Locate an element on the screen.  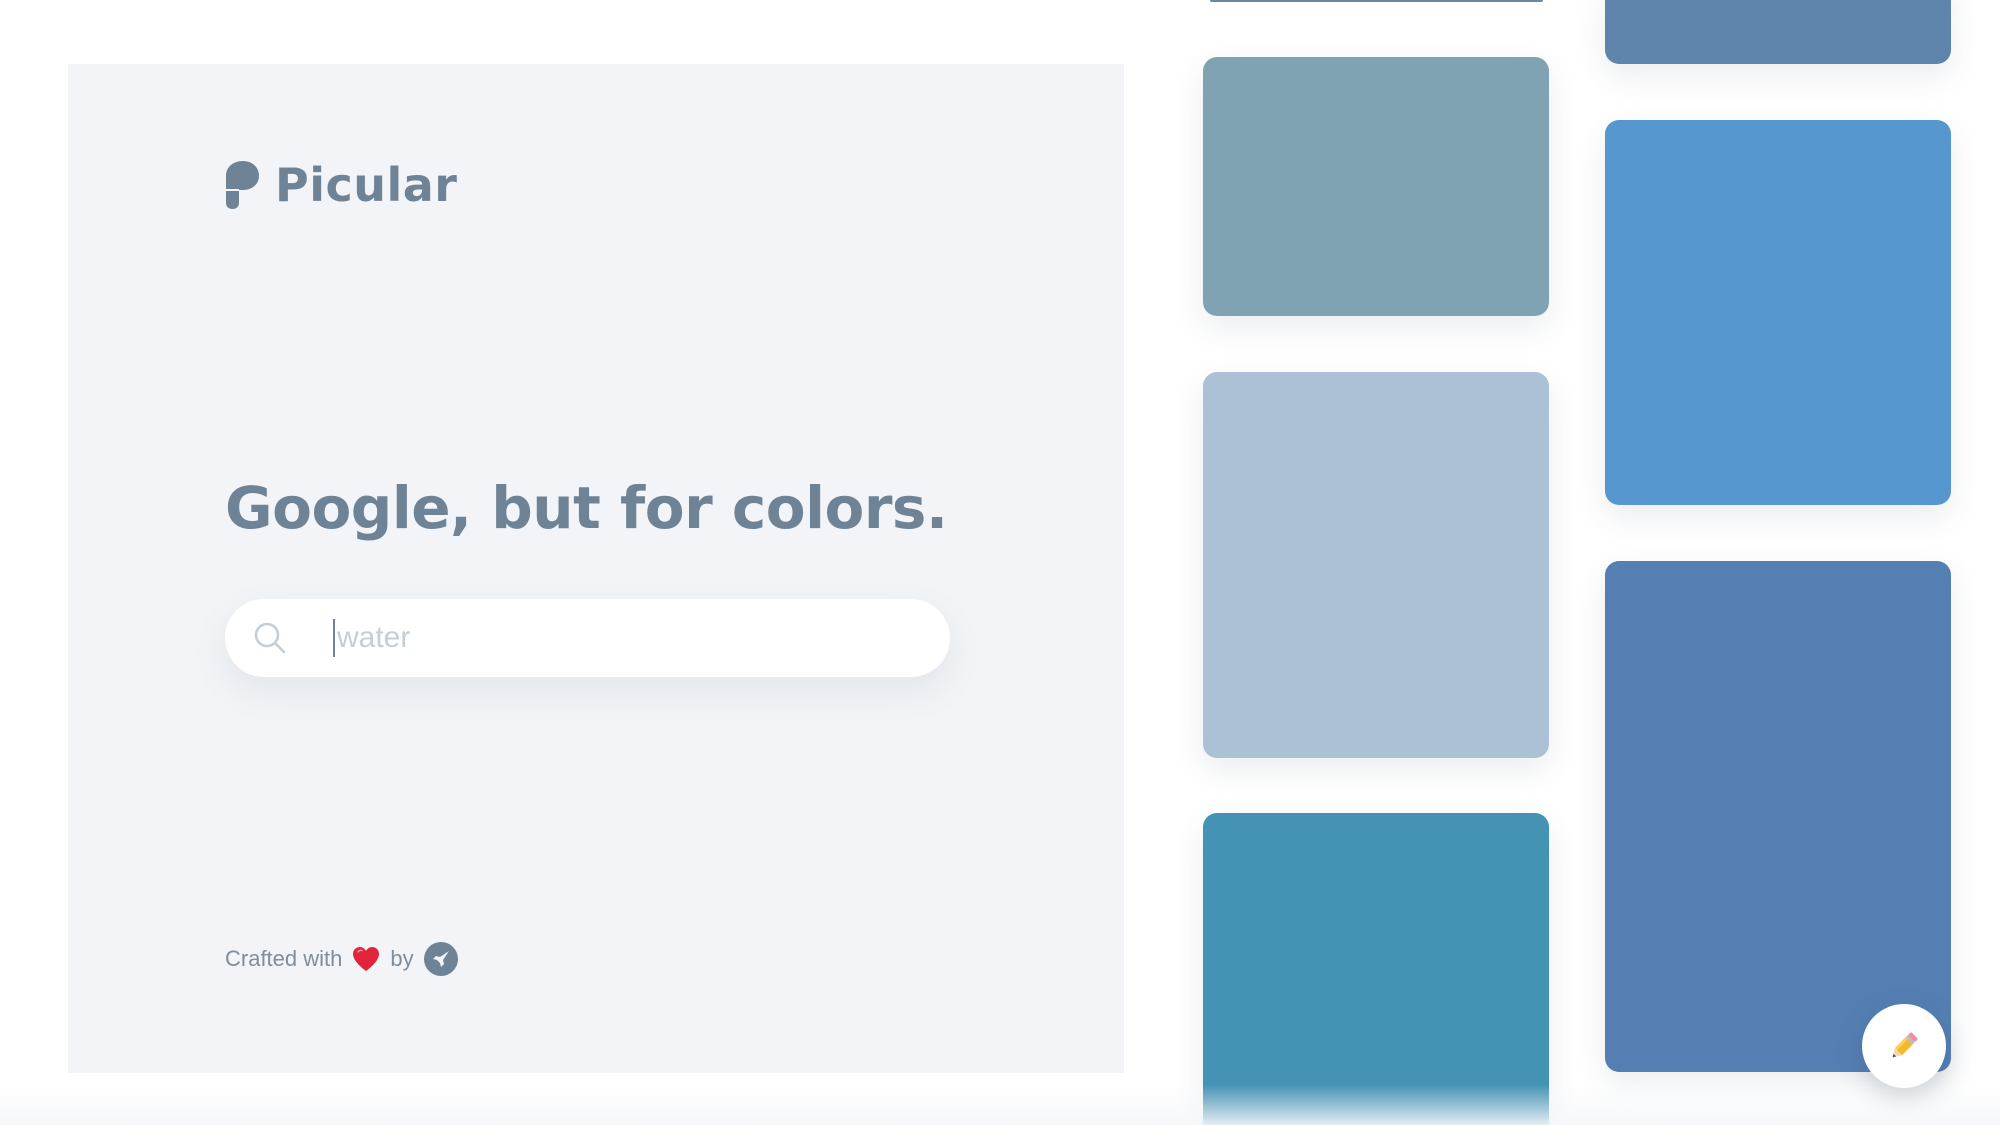
page-headline: Google, but for colors. is located at coordinates (586, 508).